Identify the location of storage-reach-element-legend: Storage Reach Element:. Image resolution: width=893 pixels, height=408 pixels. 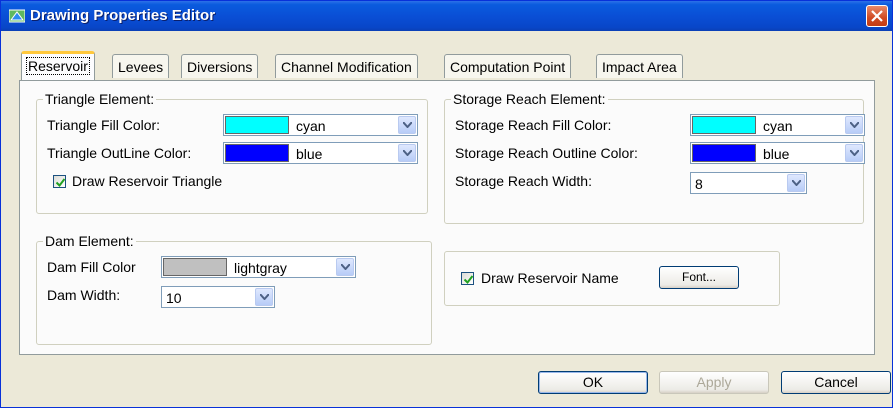
(529, 99).